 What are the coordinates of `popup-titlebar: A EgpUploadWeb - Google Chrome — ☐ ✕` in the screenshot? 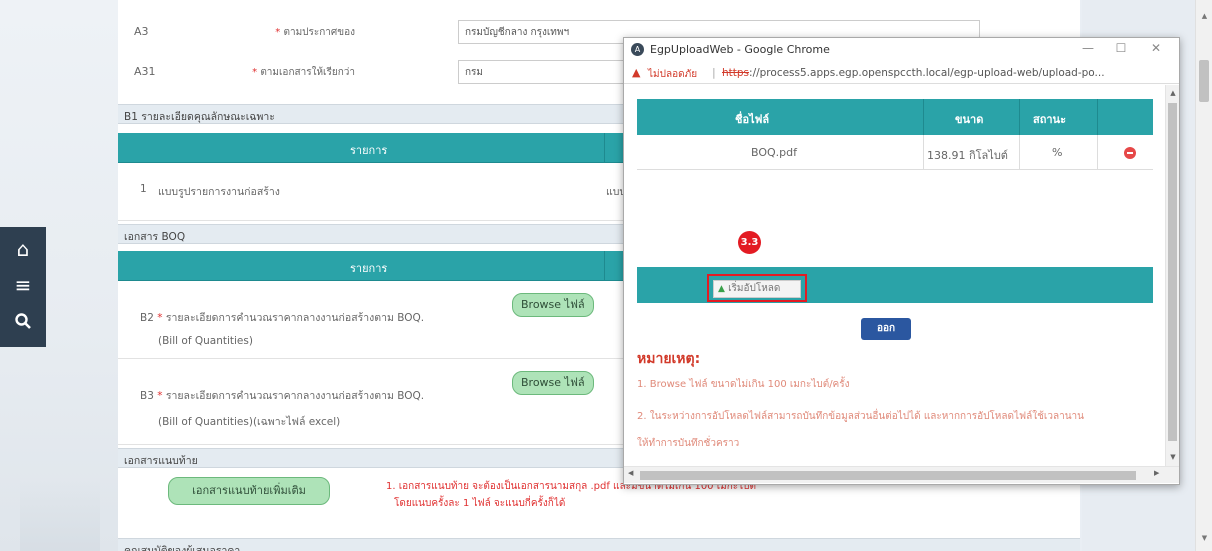 It's located at (901, 50).